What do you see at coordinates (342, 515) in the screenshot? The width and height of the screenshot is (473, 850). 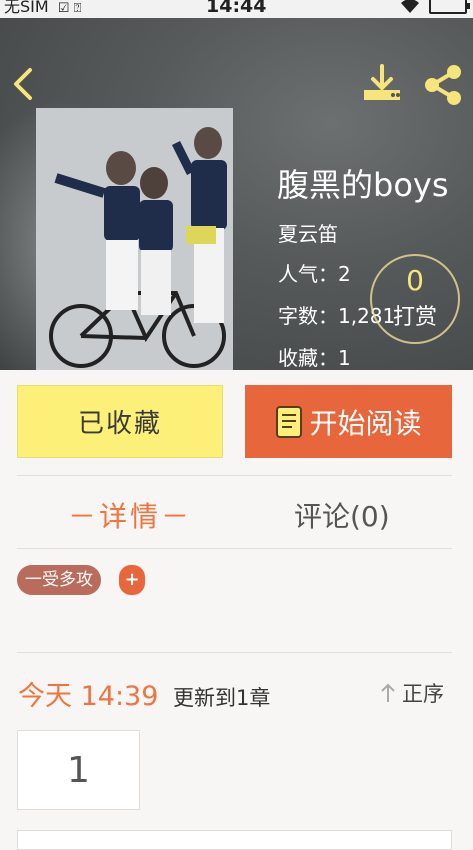 I see `tab-comments: 评论(0)` at bounding box center [342, 515].